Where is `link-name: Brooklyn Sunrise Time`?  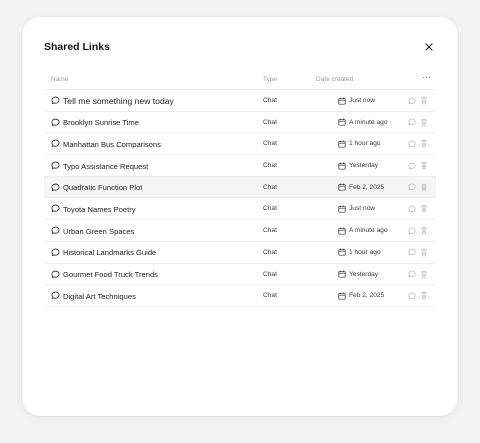 link-name: Brooklyn Sunrise Time is located at coordinates (101, 122).